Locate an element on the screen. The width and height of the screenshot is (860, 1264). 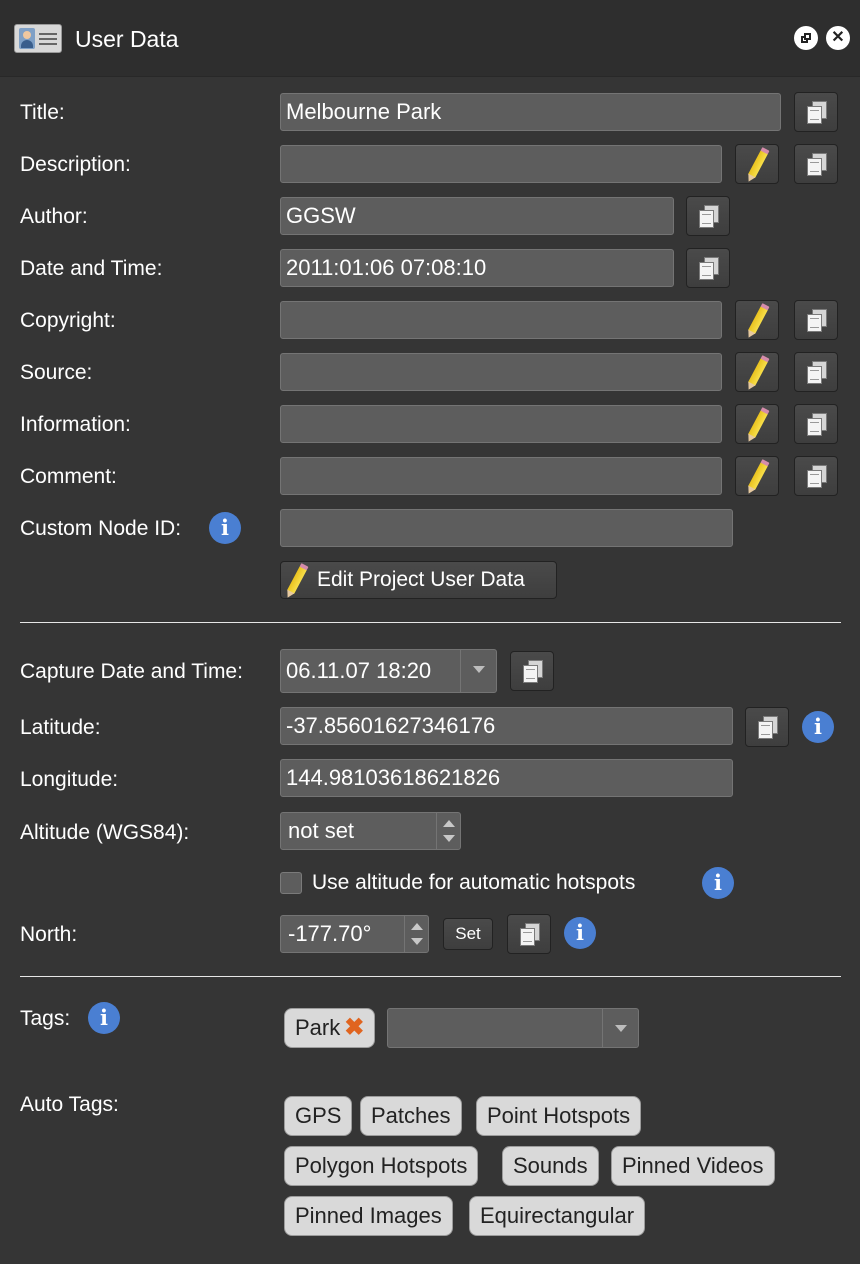
add-tag-combo is located at coordinates (513, 1028).